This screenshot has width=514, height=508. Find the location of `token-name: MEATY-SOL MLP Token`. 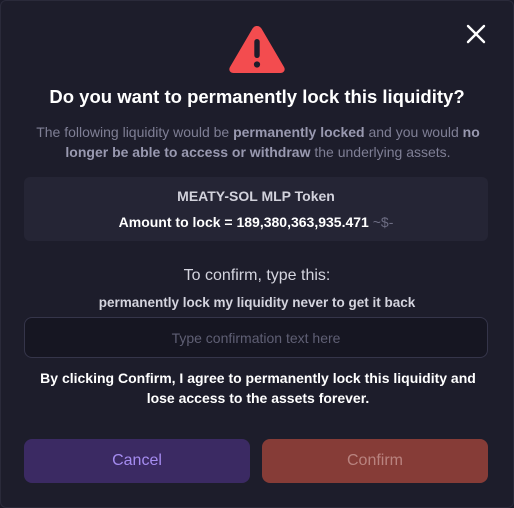

token-name: MEATY-SOL MLP Token is located at coordinates (256, 196).